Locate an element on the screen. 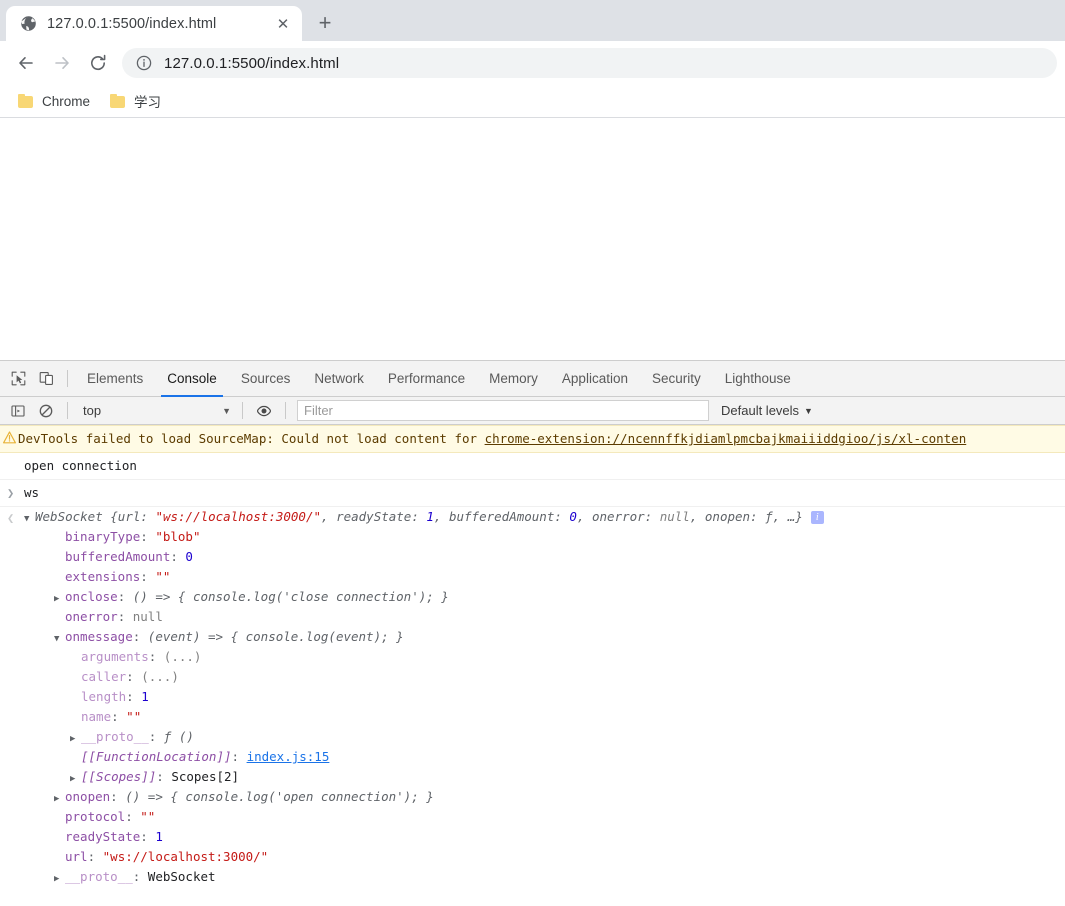  tab-application: Application is located at coordinates (595, 379).